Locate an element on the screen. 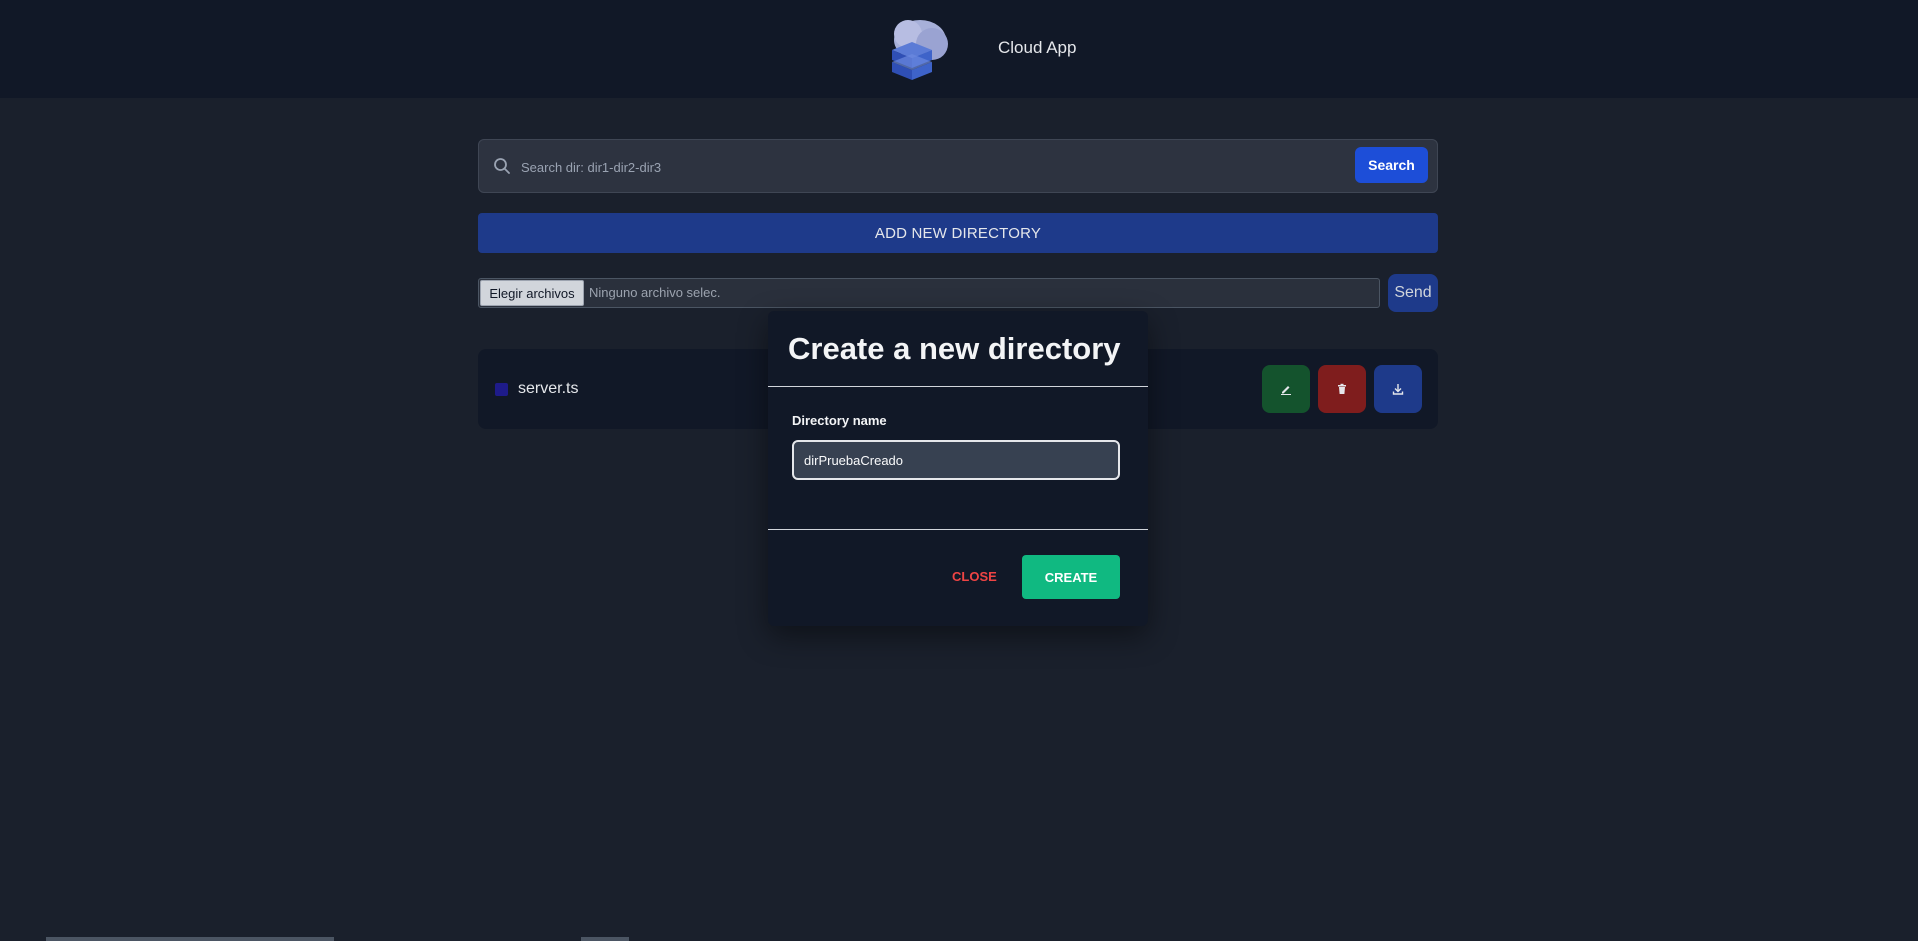 Image resolution: width=1918 pixels, height=941 pixels. download-icon is located at coordinates (1398, 389).